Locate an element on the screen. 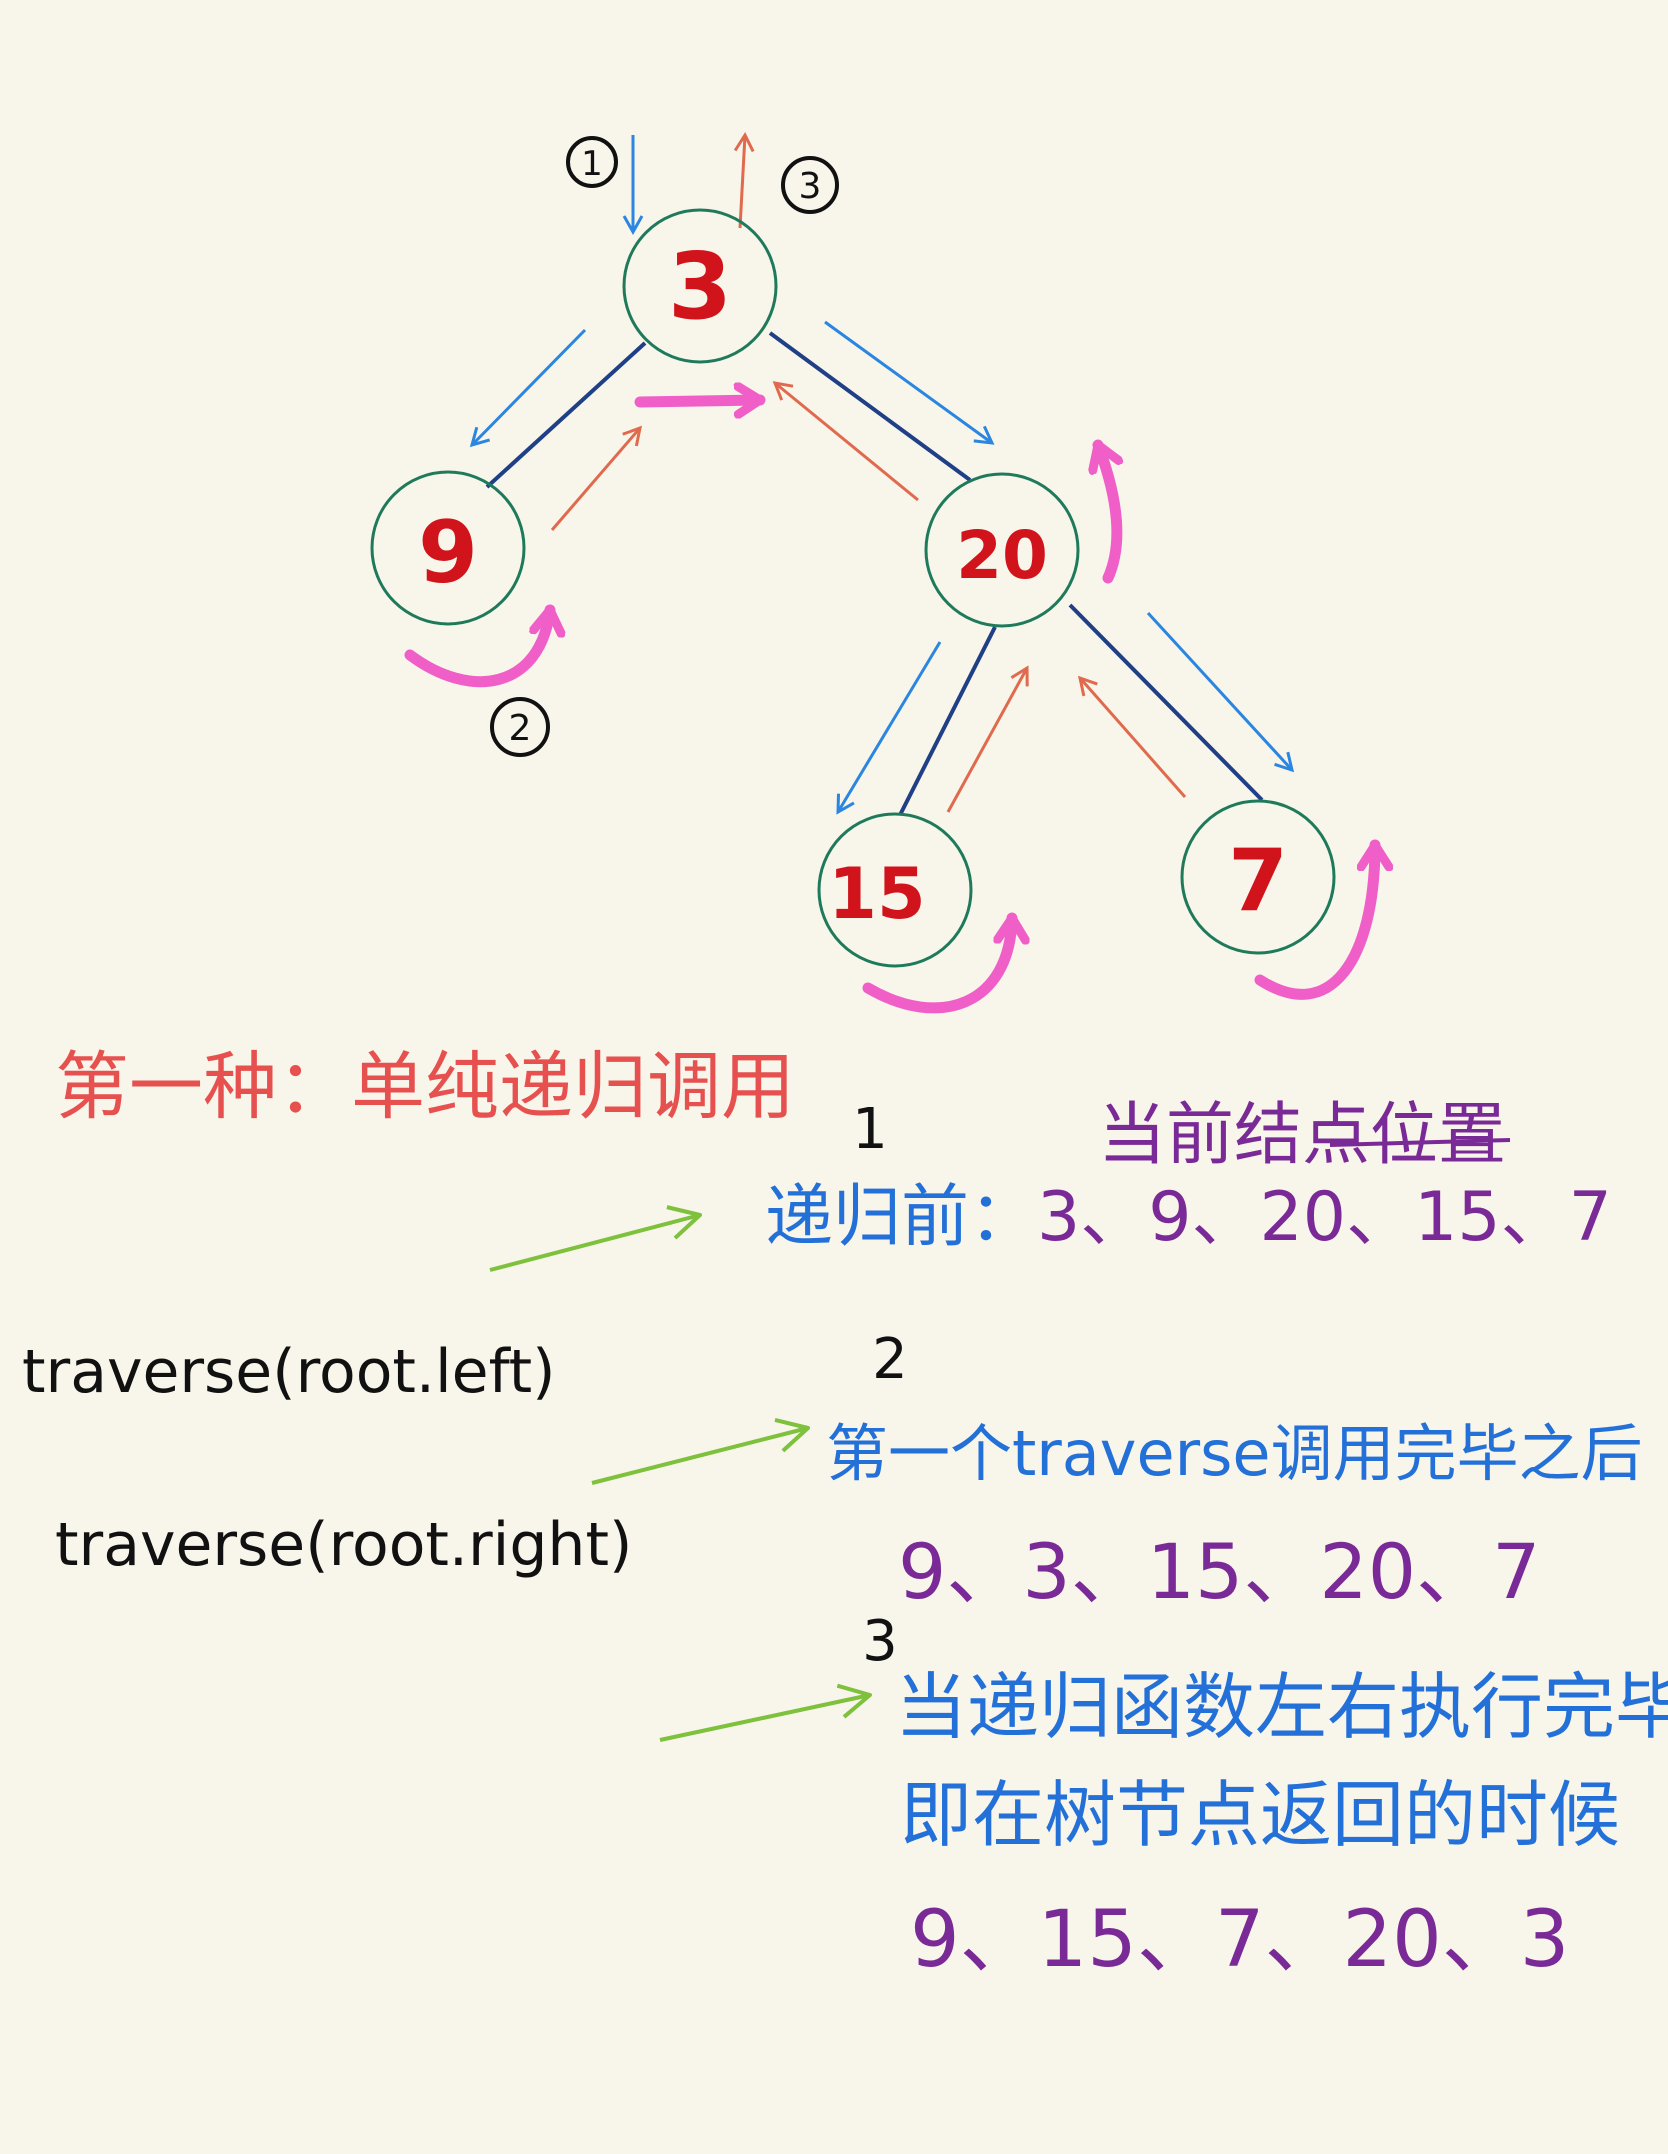 This screenshot has width=1668, height=2154. tree-node-9: 9 is located at coordinates (448, 548).